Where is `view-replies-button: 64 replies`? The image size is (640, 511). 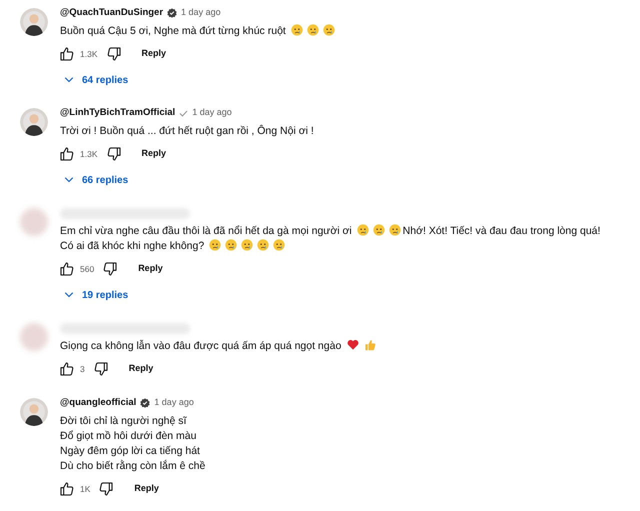 view-replies-button: 64 replies is located at coordinates (198, 80).